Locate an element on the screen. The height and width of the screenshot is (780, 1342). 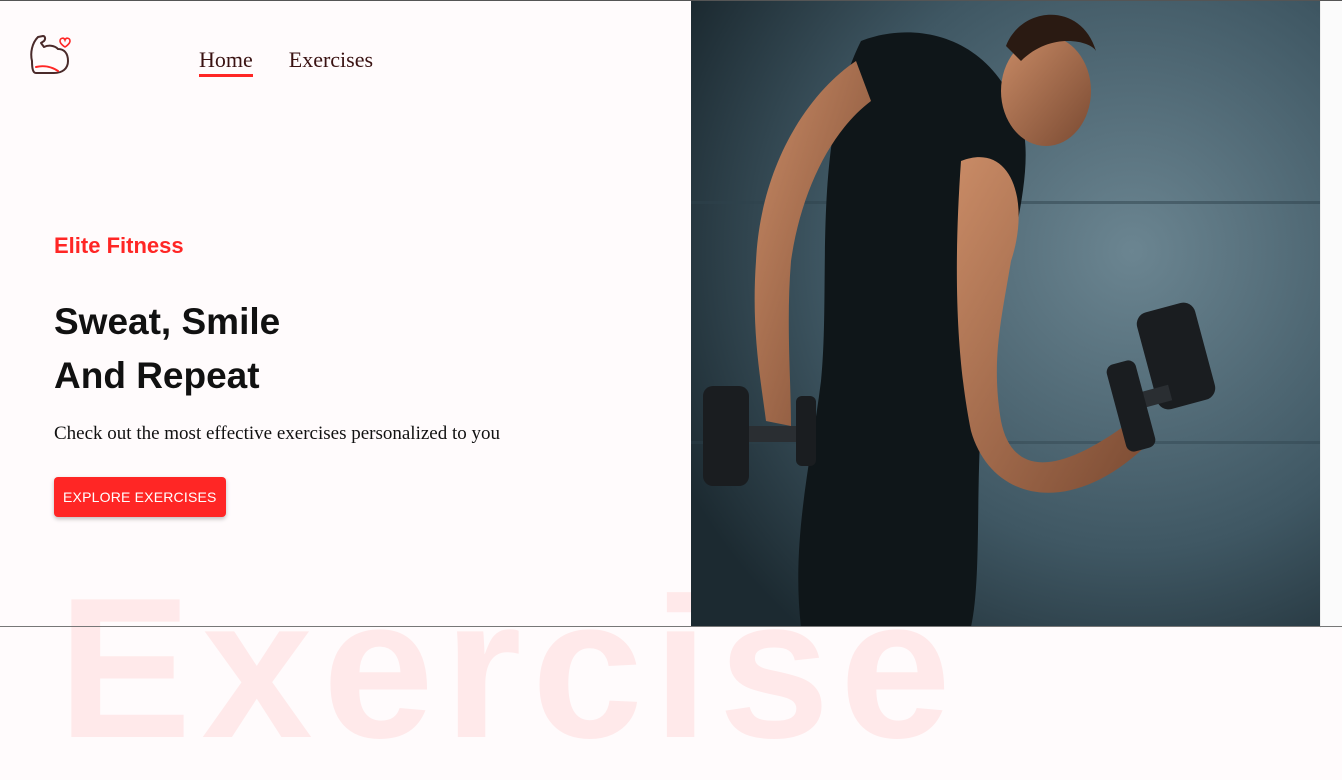
logo-icon is located at coordinates (49, 54).